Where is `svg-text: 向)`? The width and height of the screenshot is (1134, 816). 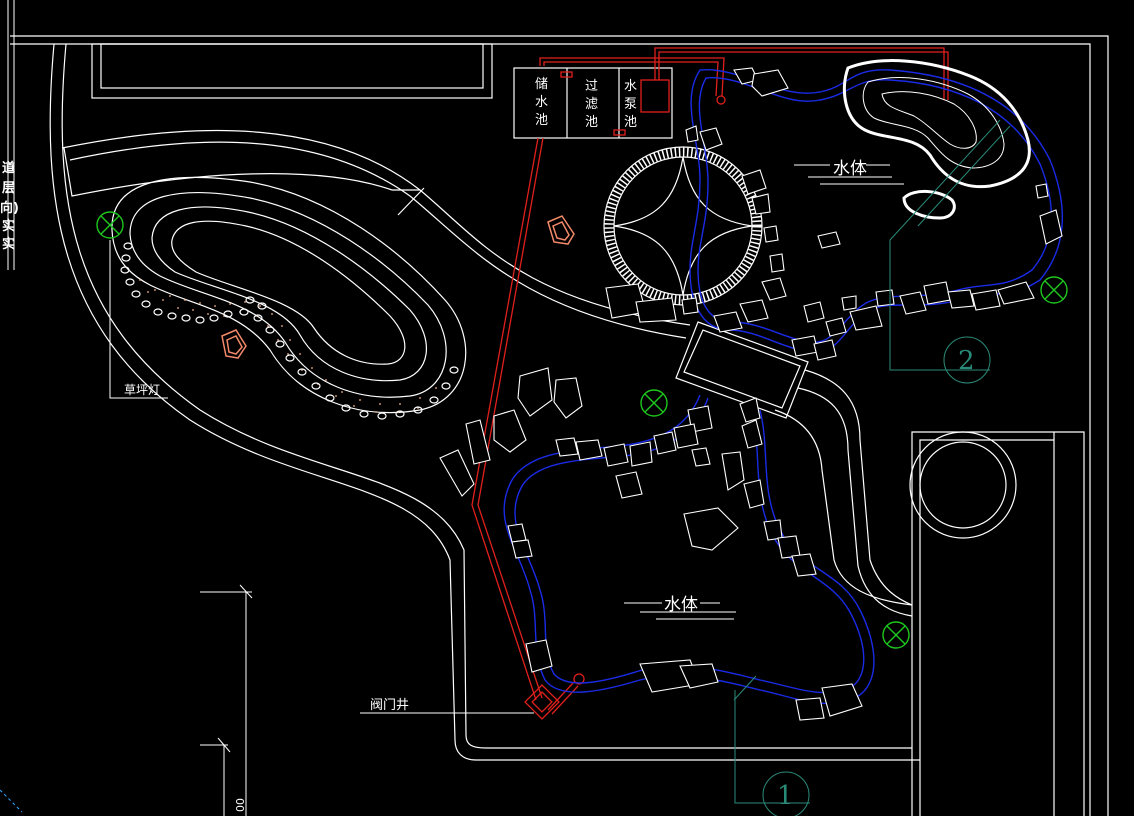 svg-text: 向) is located at coordinates (9, 208).